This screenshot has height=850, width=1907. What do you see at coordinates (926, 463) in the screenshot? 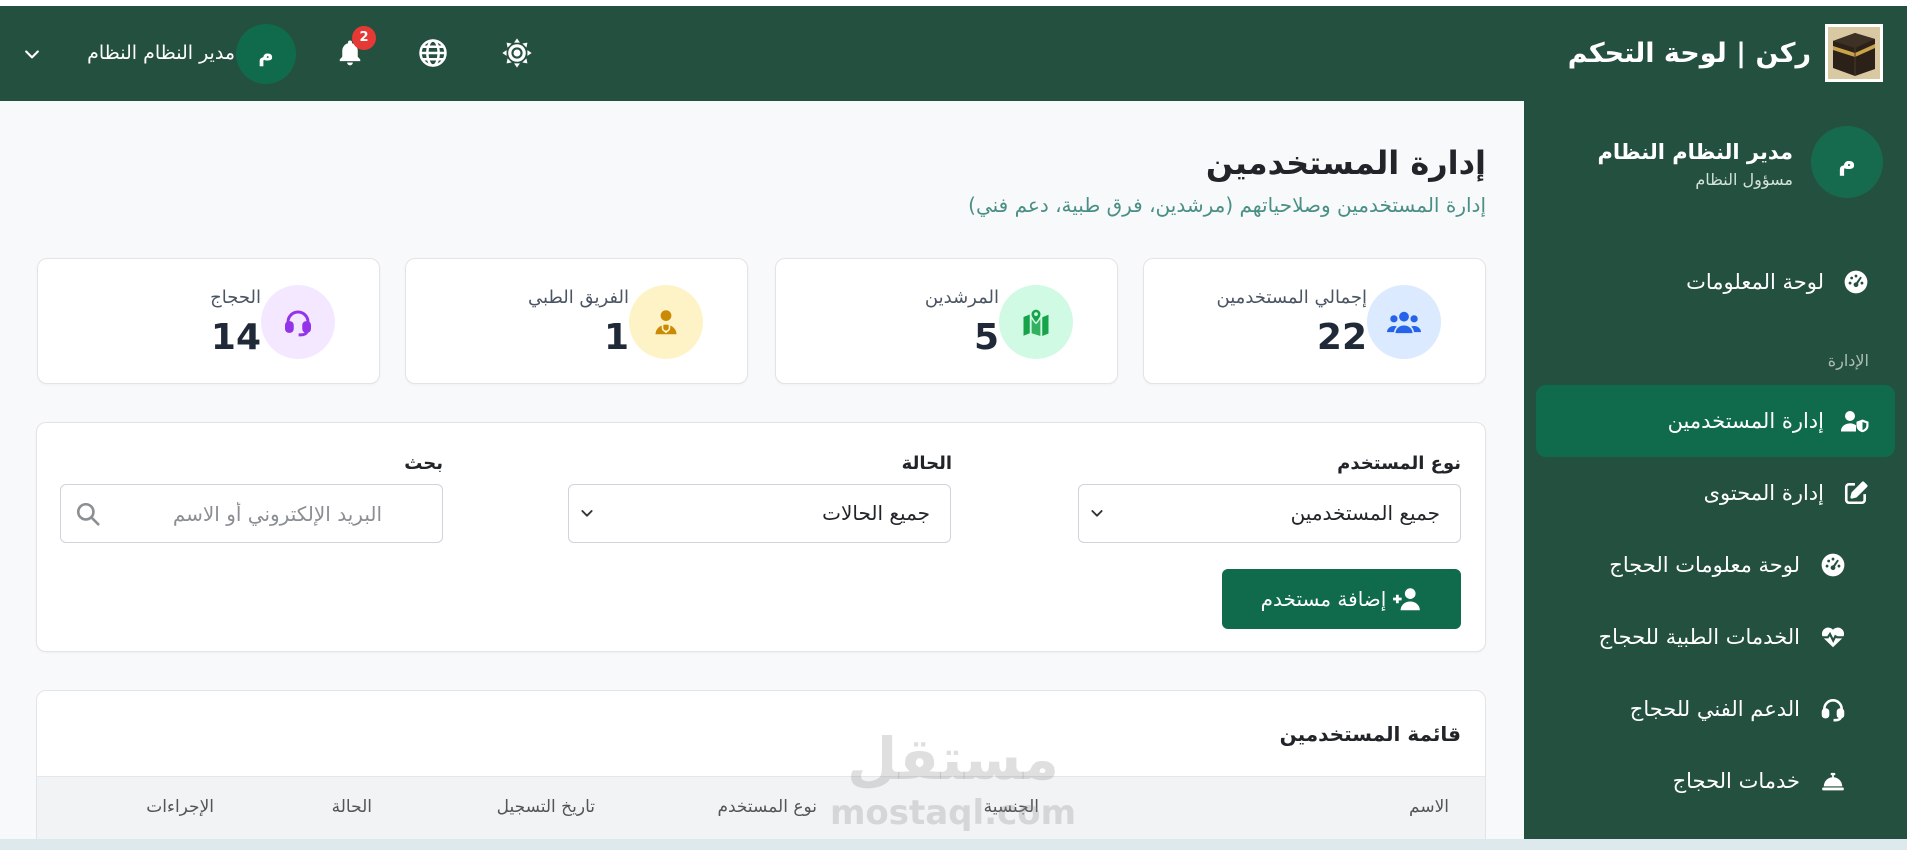
I see `status-label: الحالة` at bounding box center [926, 463].